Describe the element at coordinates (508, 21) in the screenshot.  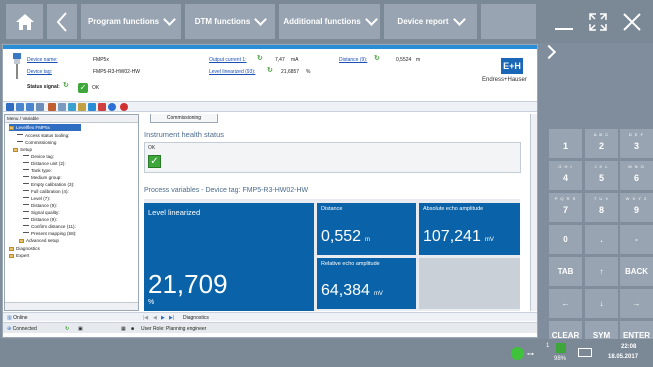
I see `empty-toolbar-button` at that location.